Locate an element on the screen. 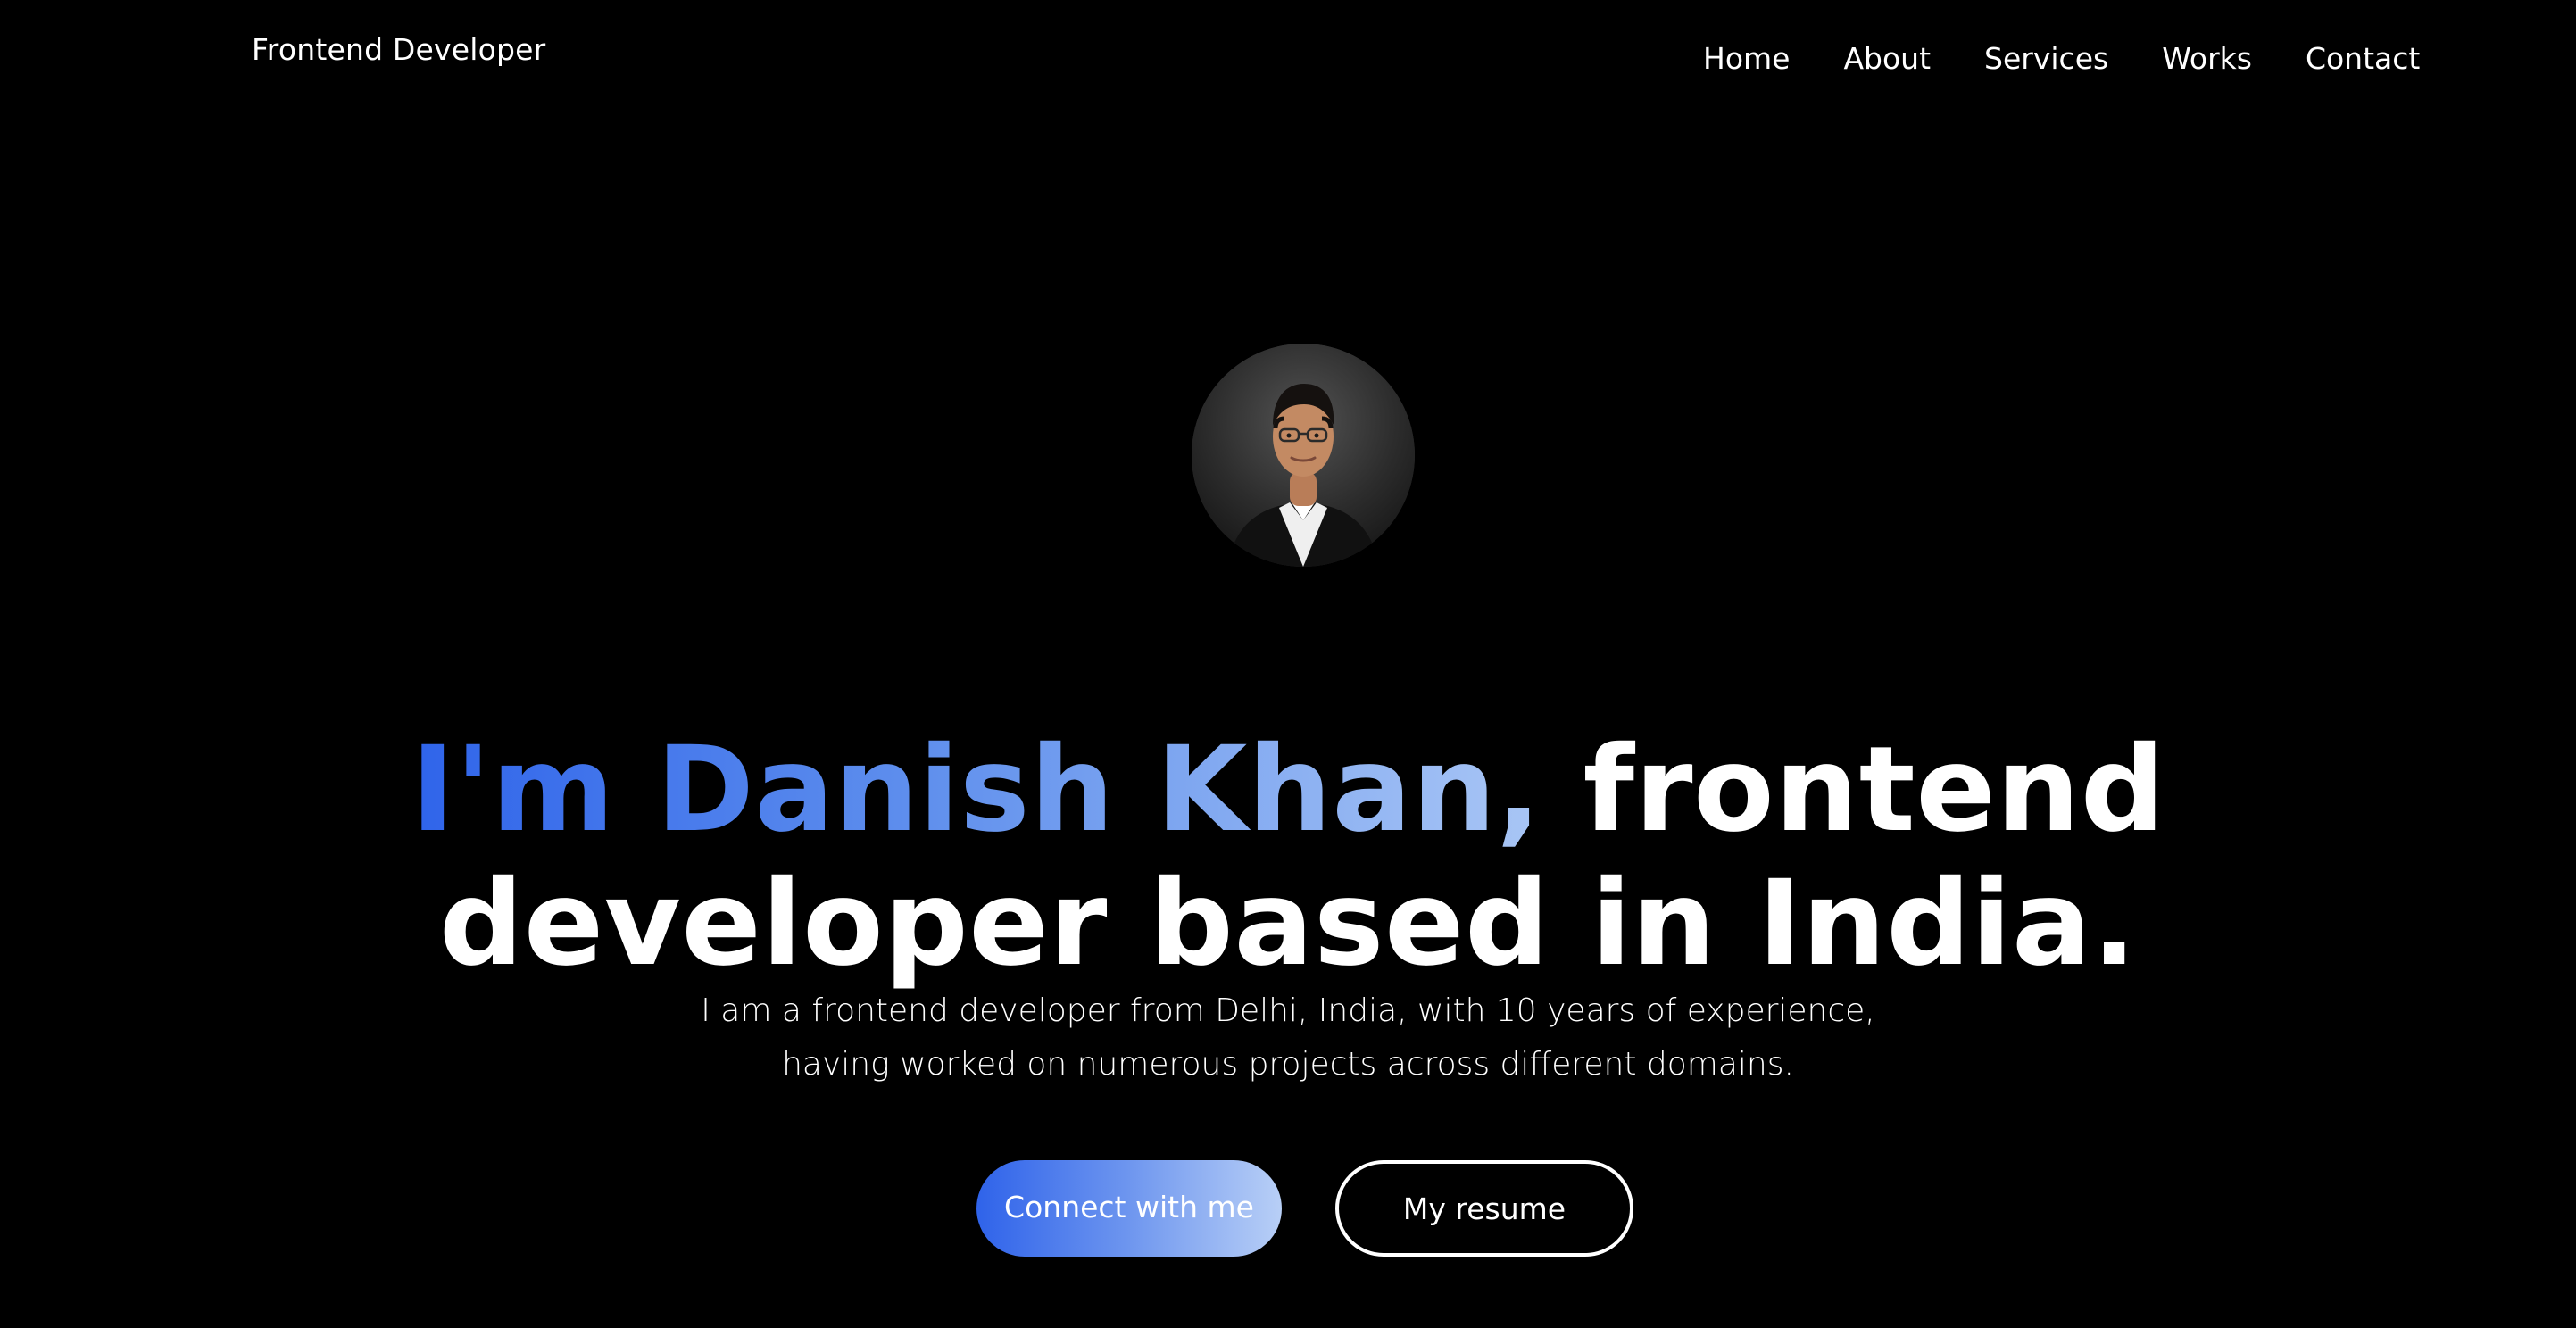 The image size is (2576, 1328). nav-about-link: About is located at coordinates (1887, 58).